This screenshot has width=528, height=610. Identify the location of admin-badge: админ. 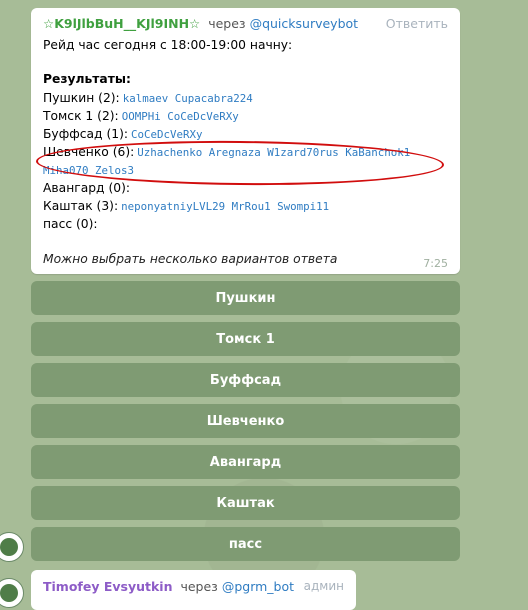
(323, 586).